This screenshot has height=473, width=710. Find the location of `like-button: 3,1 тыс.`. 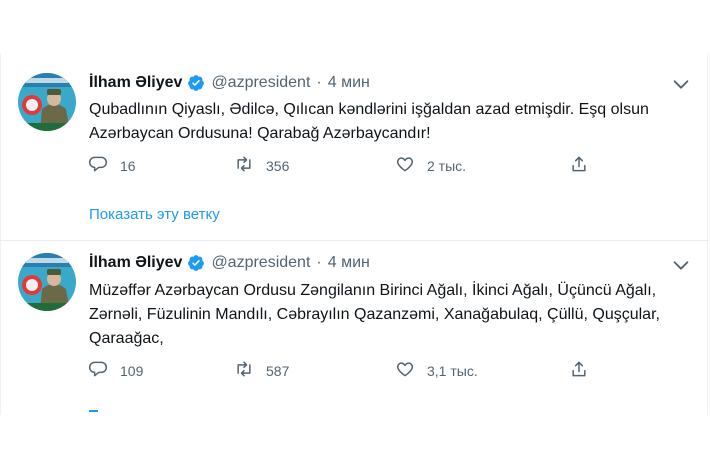

like-button: 3,1 тыс. is located at coordinates (436, 370).